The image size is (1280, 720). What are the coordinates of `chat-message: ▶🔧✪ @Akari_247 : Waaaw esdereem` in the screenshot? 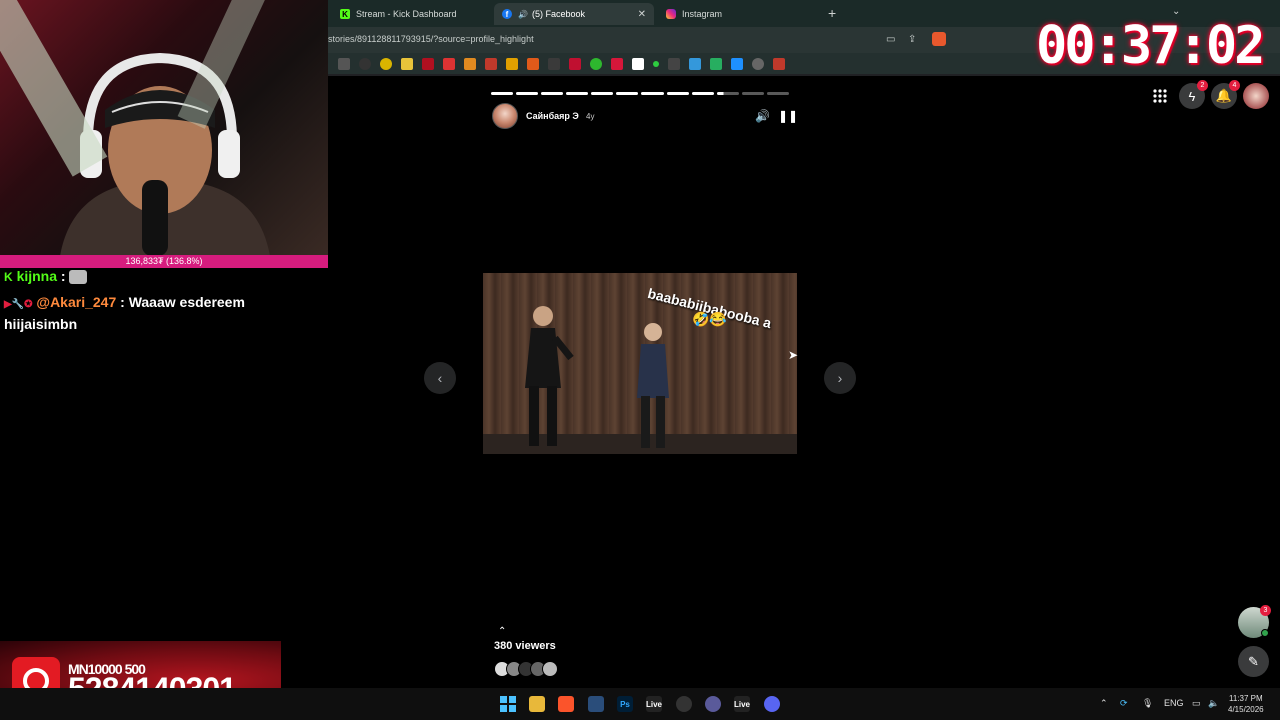 It's located at (124, 302).